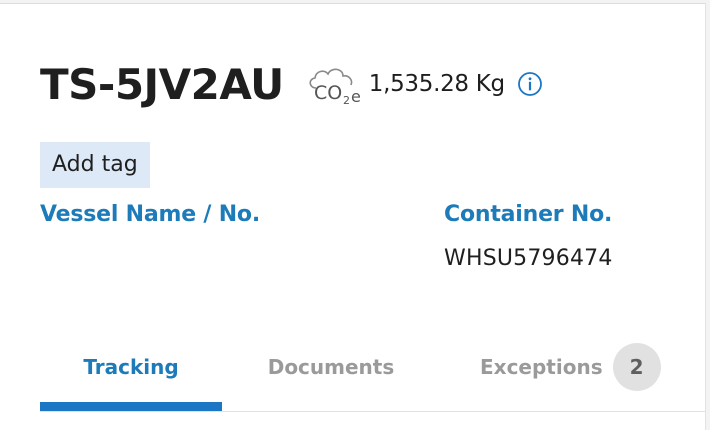 This screenshot has height=430, width=710. Describe the element at coordinates (541, 367) in the screenshot. I see `tab-exceptions-label: Exceptions` at that location.